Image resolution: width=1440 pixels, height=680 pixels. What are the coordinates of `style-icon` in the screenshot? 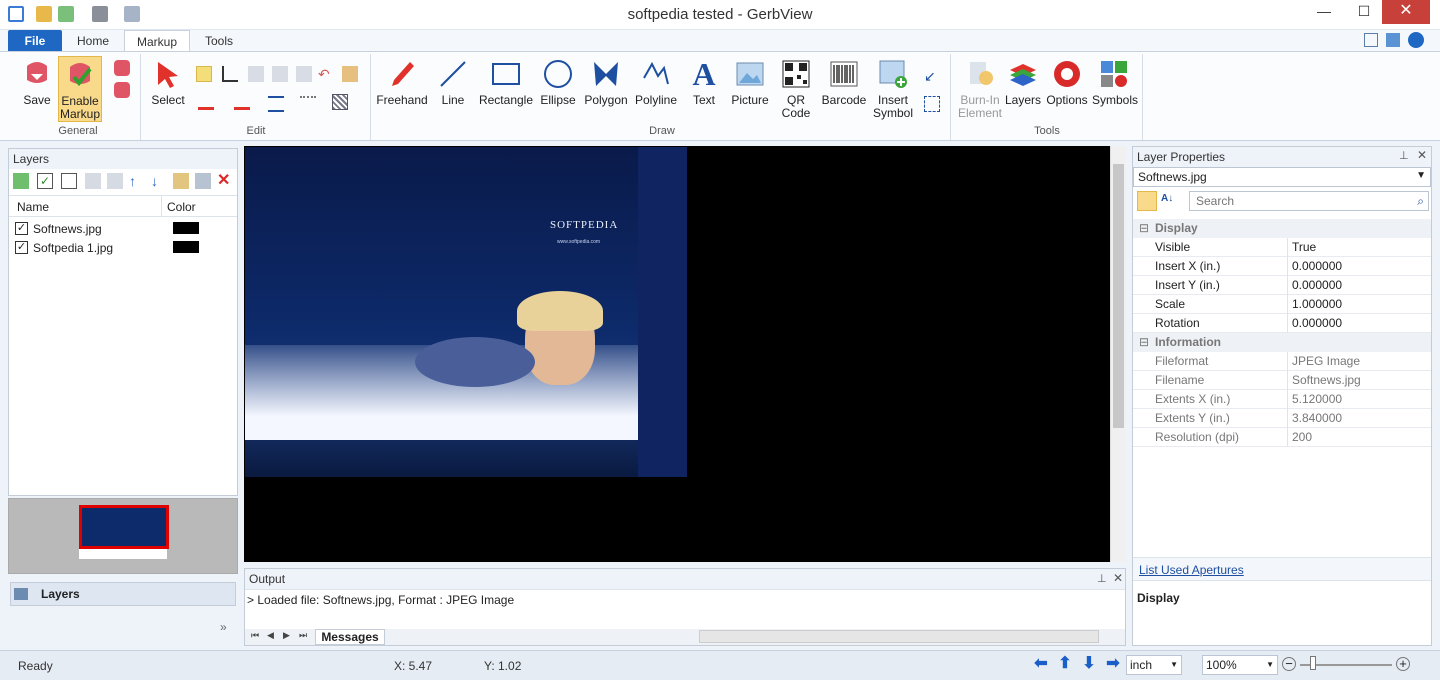 It's located at (1393, 40).